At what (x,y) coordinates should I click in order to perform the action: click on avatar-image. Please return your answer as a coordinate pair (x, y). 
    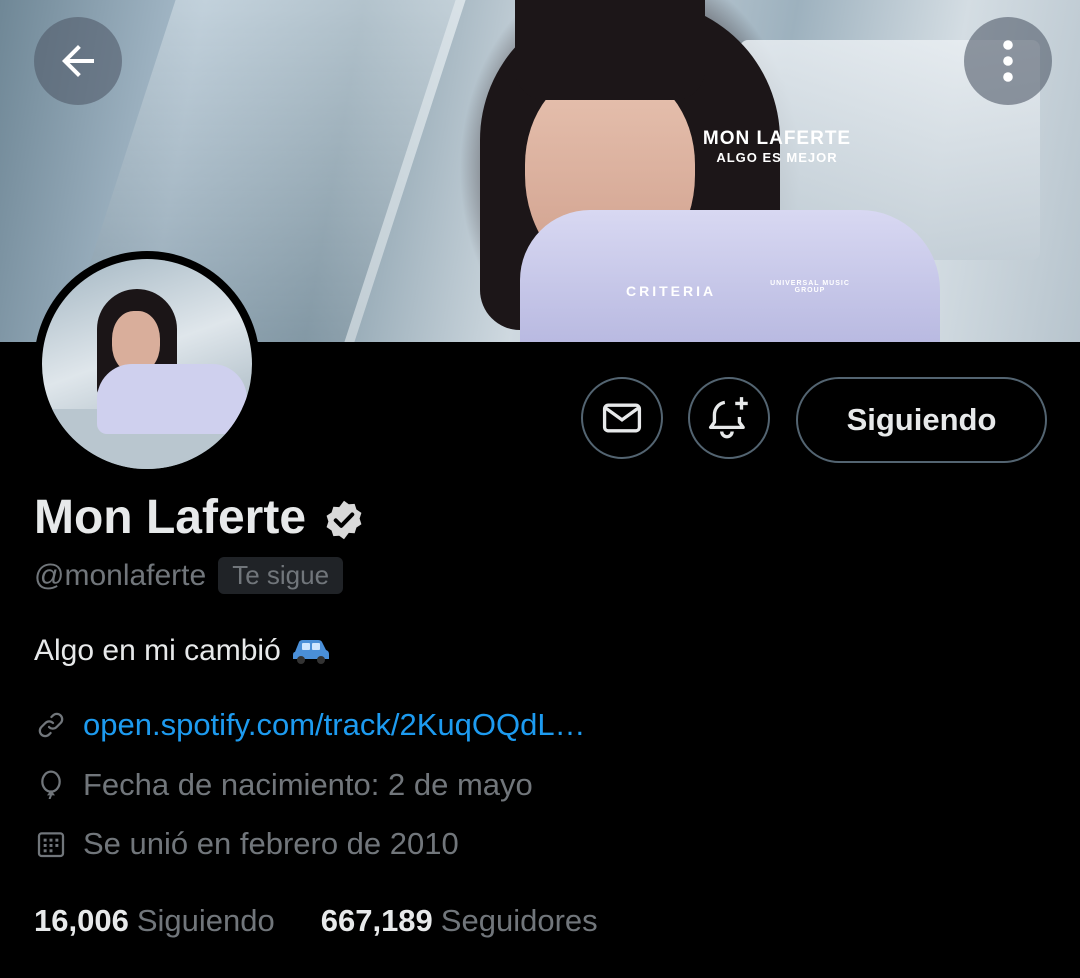
    Looking at the image, I should click on (147, 364).